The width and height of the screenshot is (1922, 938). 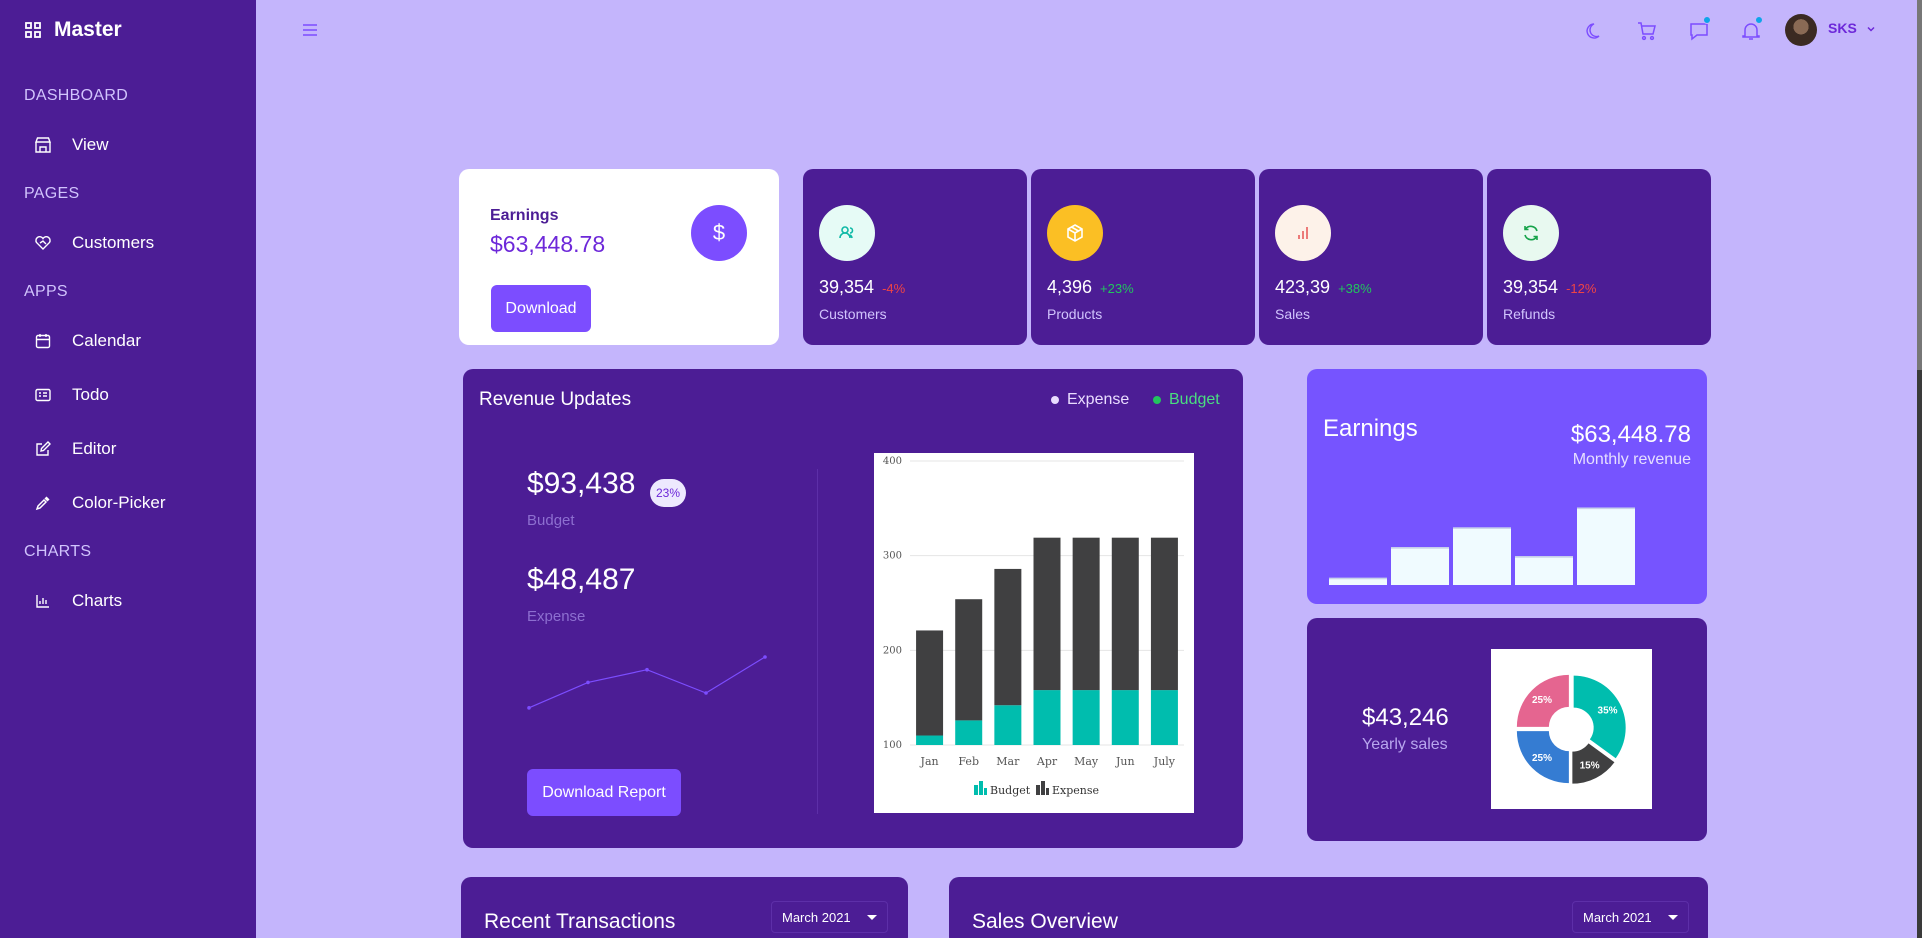 What do you see at coordinates (43, 341) in the screenshot?
I see `calendar-icon` at bounding box center [43, 341].